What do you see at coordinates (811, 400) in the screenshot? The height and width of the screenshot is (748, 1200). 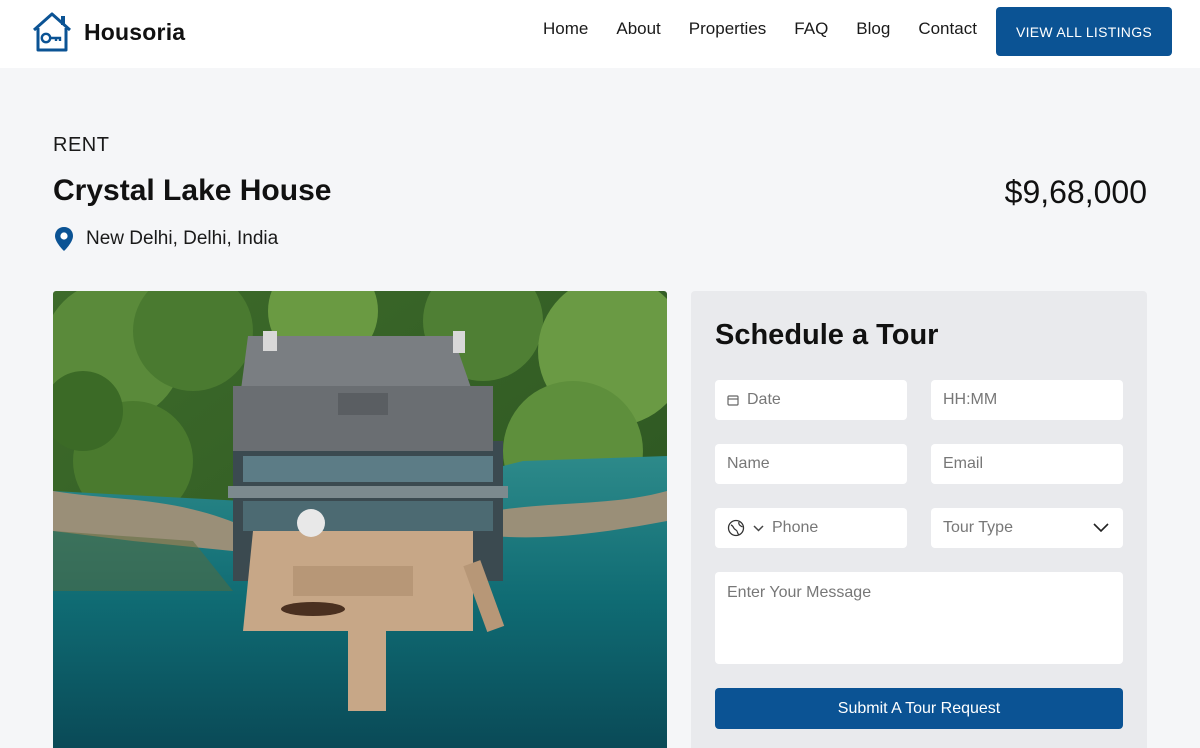 I see `date-field: Date` at bounding box center [811, 400].